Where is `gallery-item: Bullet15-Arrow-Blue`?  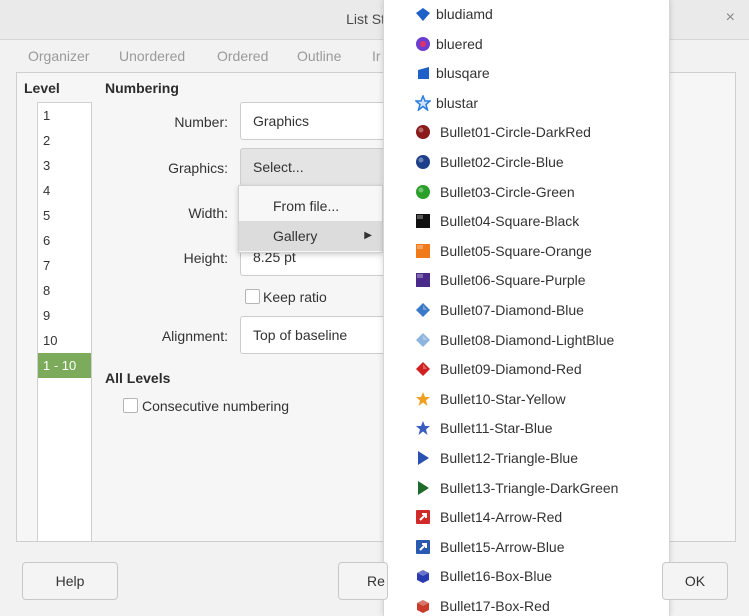 gallery-item: Bullet15-Arrow-Blue is located at coordinates (526, 547).